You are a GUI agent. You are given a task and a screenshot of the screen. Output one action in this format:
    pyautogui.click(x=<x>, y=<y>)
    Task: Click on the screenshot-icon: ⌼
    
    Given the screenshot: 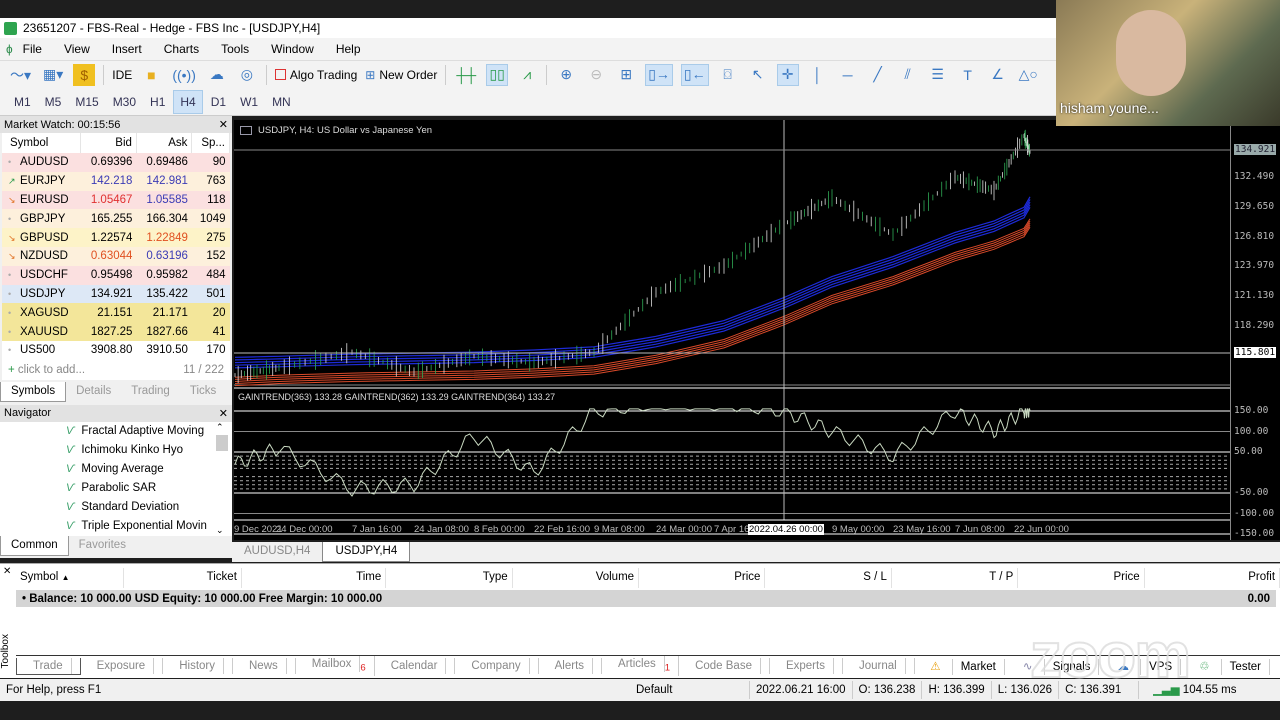 What is the action you would take?
    pyautogui.click(x=728, y=75)
    